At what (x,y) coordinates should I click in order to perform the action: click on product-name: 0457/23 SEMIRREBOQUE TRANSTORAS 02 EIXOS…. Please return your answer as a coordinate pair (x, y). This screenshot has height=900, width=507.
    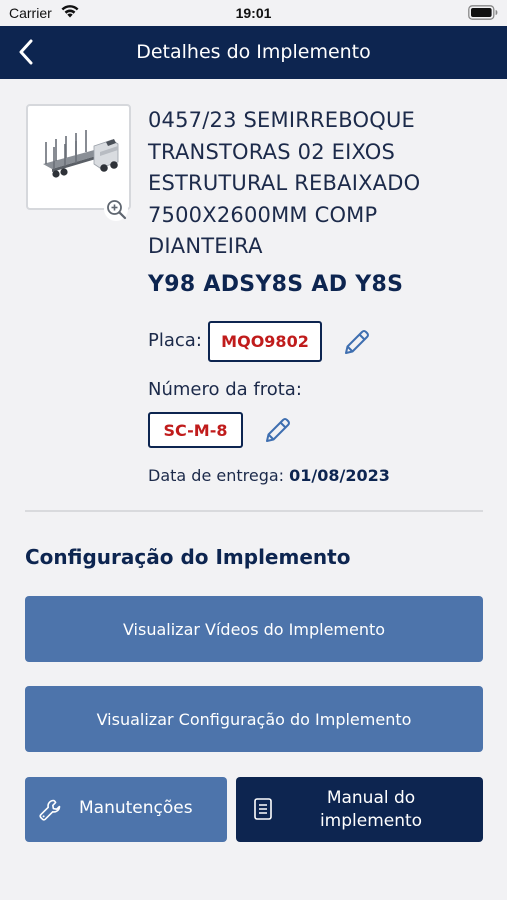
    Looking at the image, I should click on (284, 183).